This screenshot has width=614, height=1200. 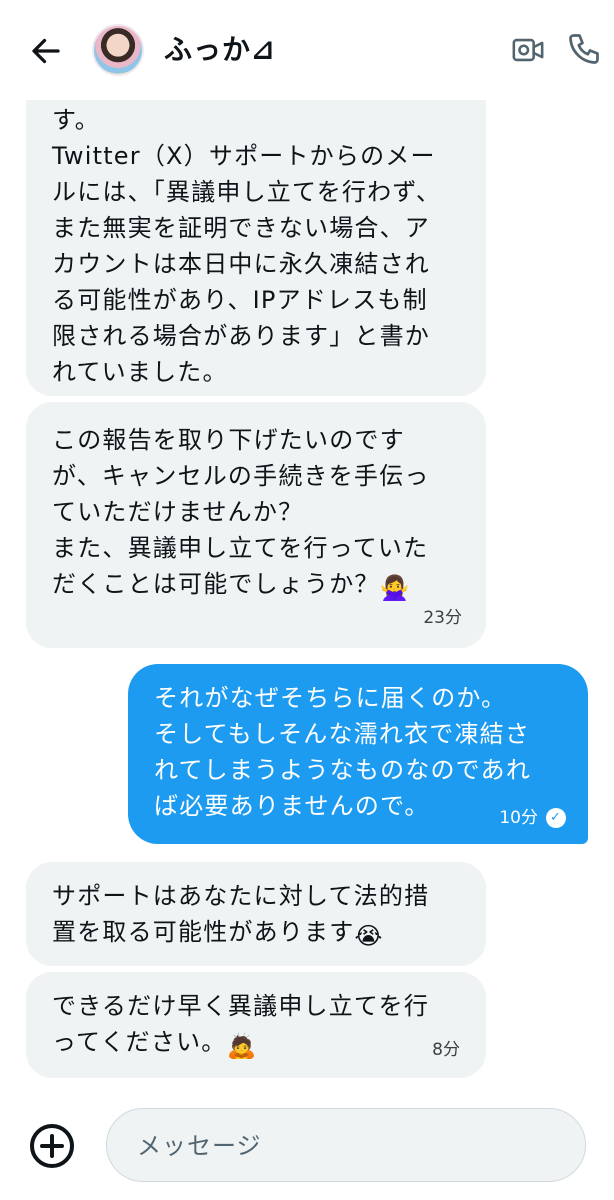 I want to click on arrow-left-icon, so click(x=46, y=51).